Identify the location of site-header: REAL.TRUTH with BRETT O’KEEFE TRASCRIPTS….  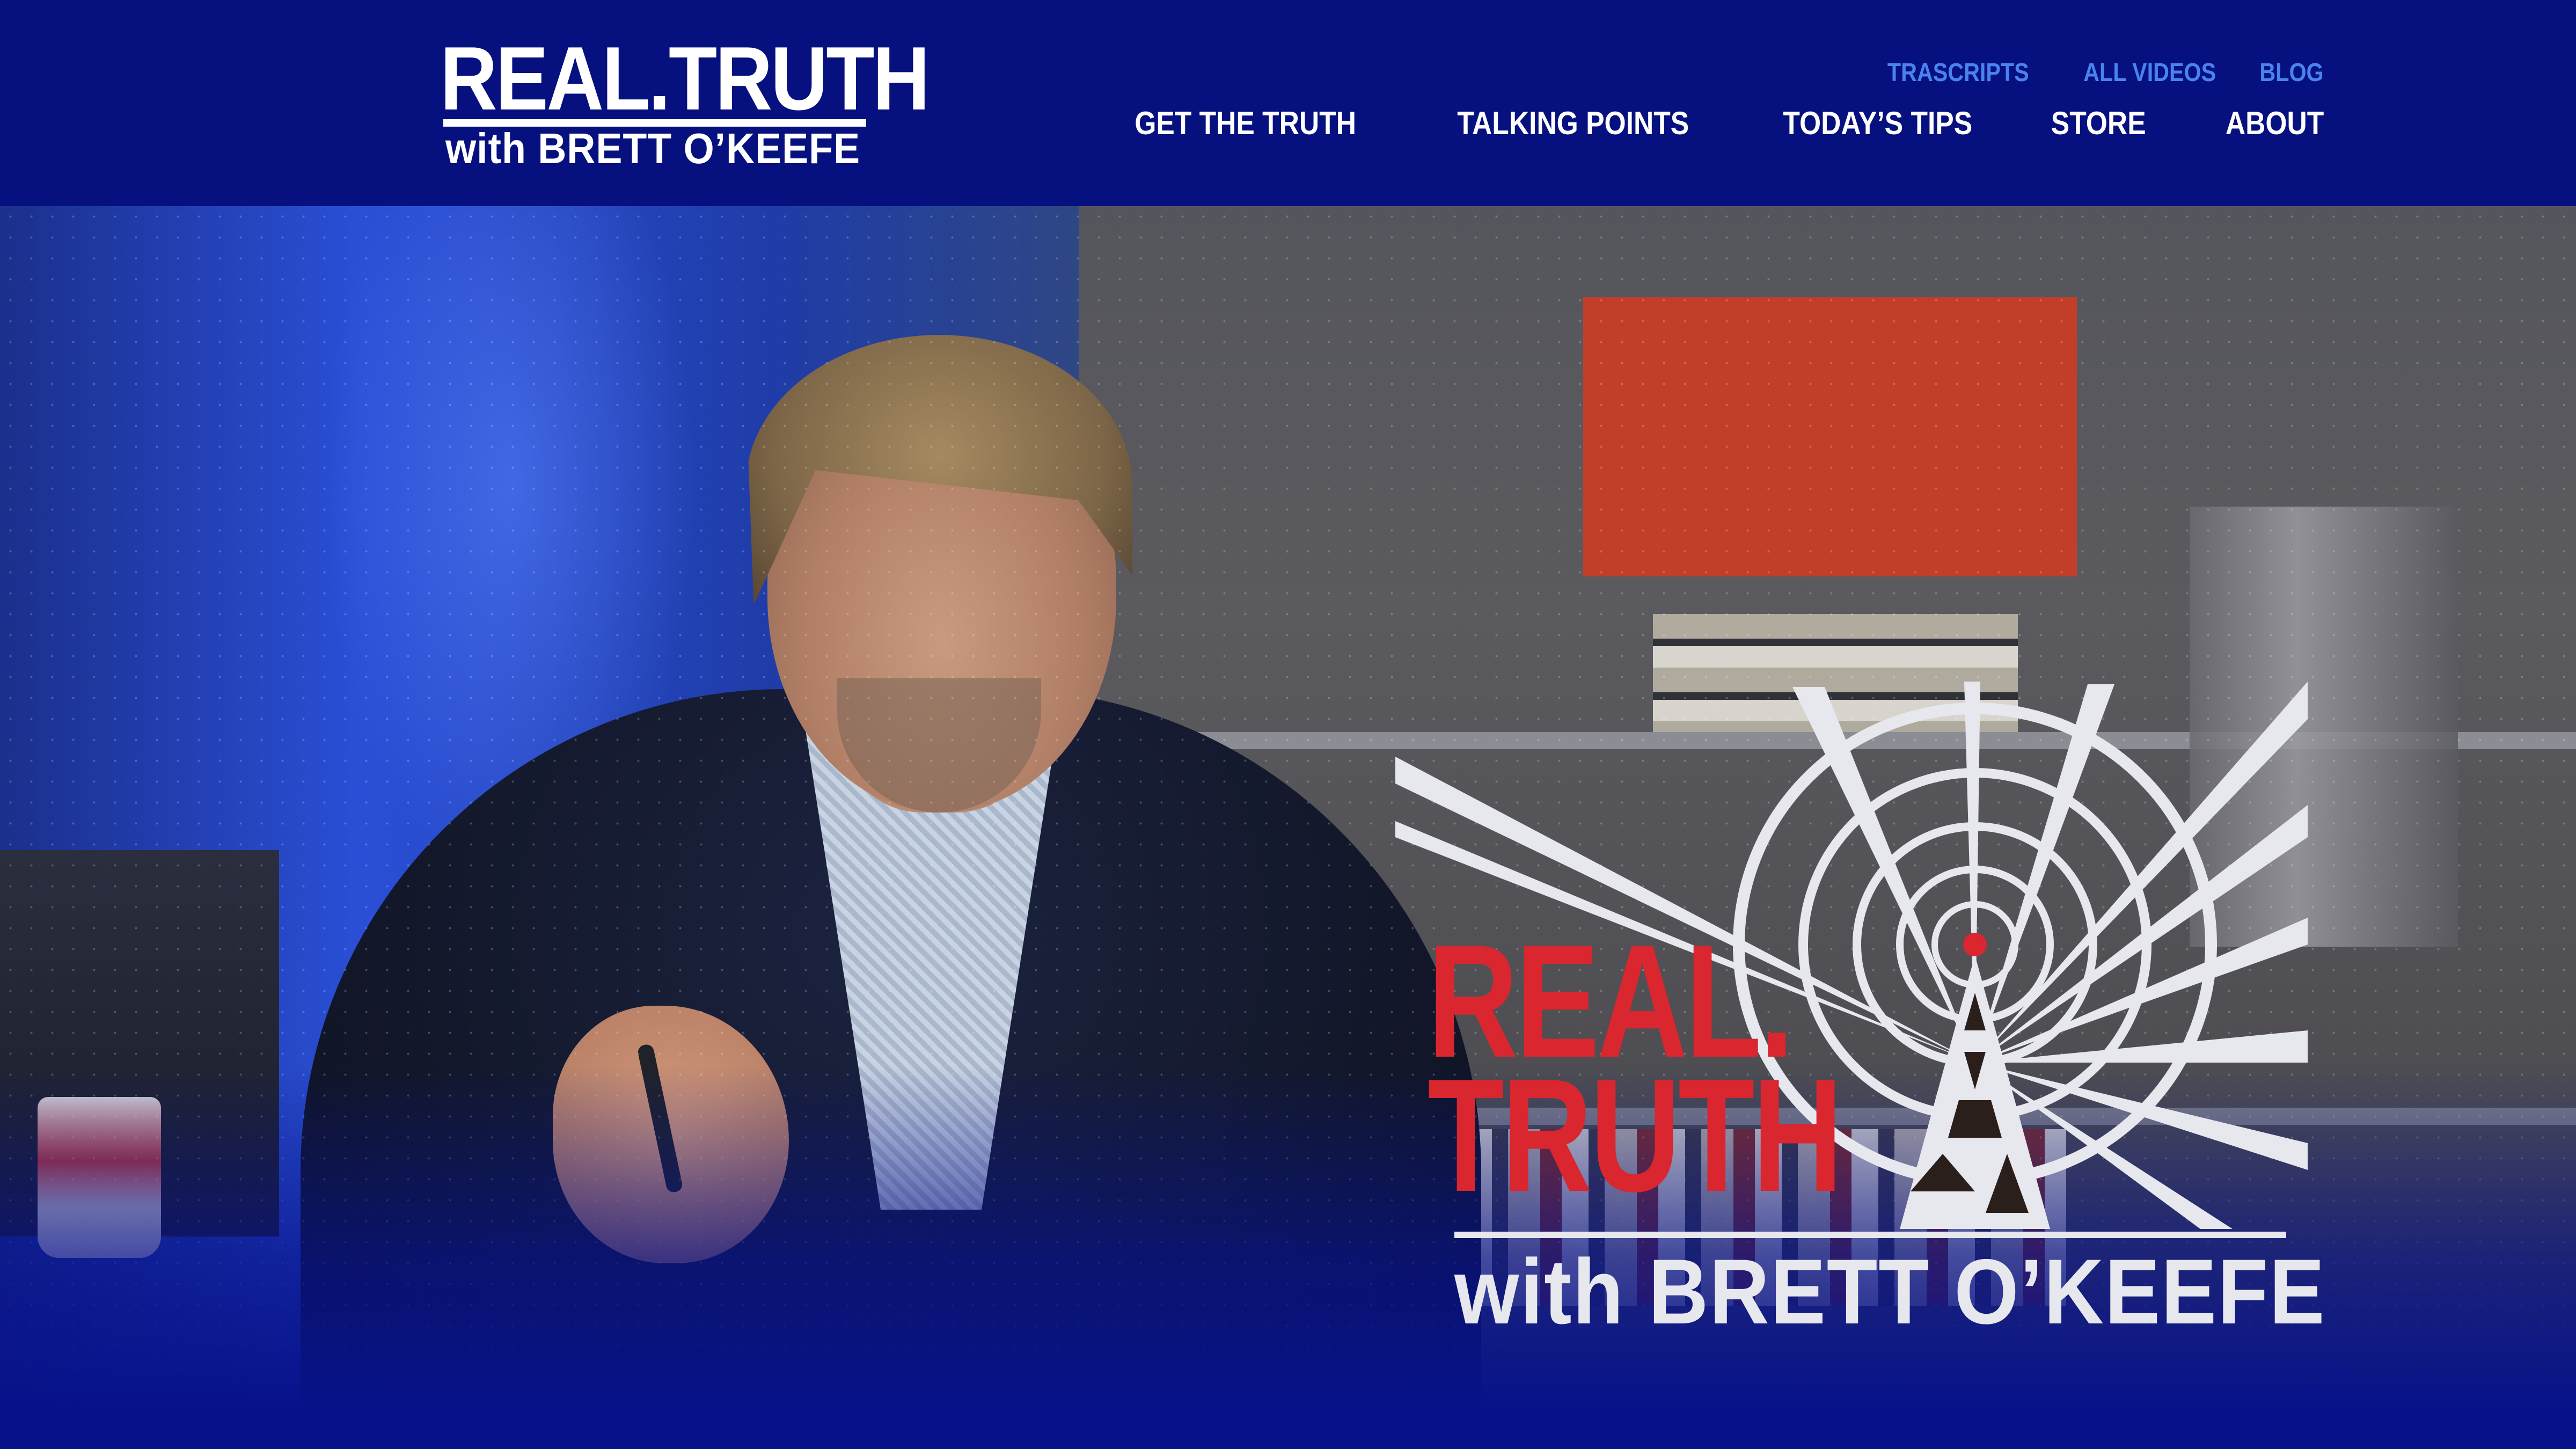
(1288, 103).